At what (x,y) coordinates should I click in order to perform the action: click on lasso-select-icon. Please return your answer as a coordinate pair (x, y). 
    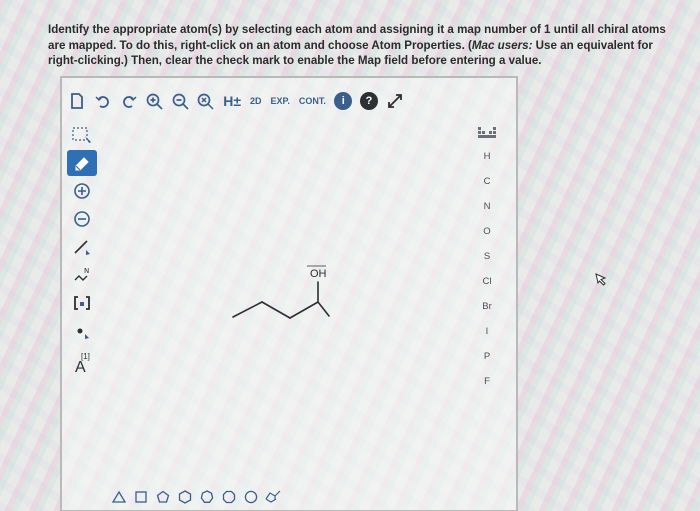
    Looking at the image, I should click on (81, 135).